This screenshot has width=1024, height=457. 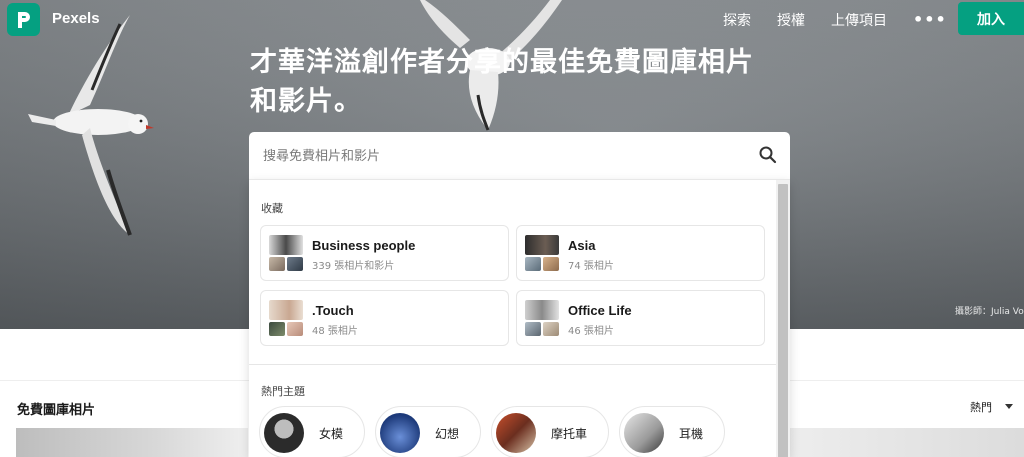 What do you see at coordinates (591, 331) in the screenshot?
I see `collection-count: 46 張相片` at bounding box center [591, 331].